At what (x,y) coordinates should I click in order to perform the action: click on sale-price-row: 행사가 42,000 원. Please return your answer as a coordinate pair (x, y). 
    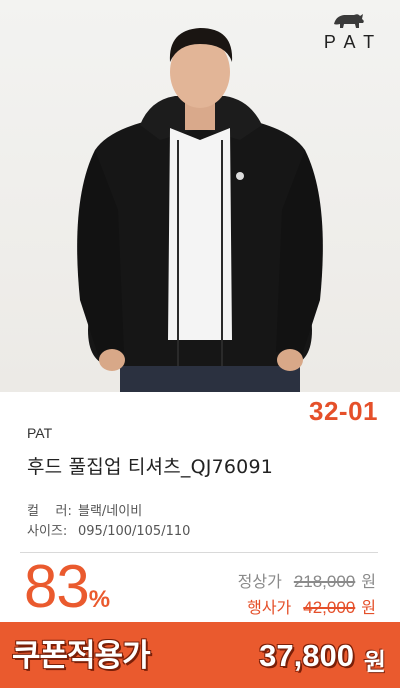
    Looking at the image, I should click on (311, 606).